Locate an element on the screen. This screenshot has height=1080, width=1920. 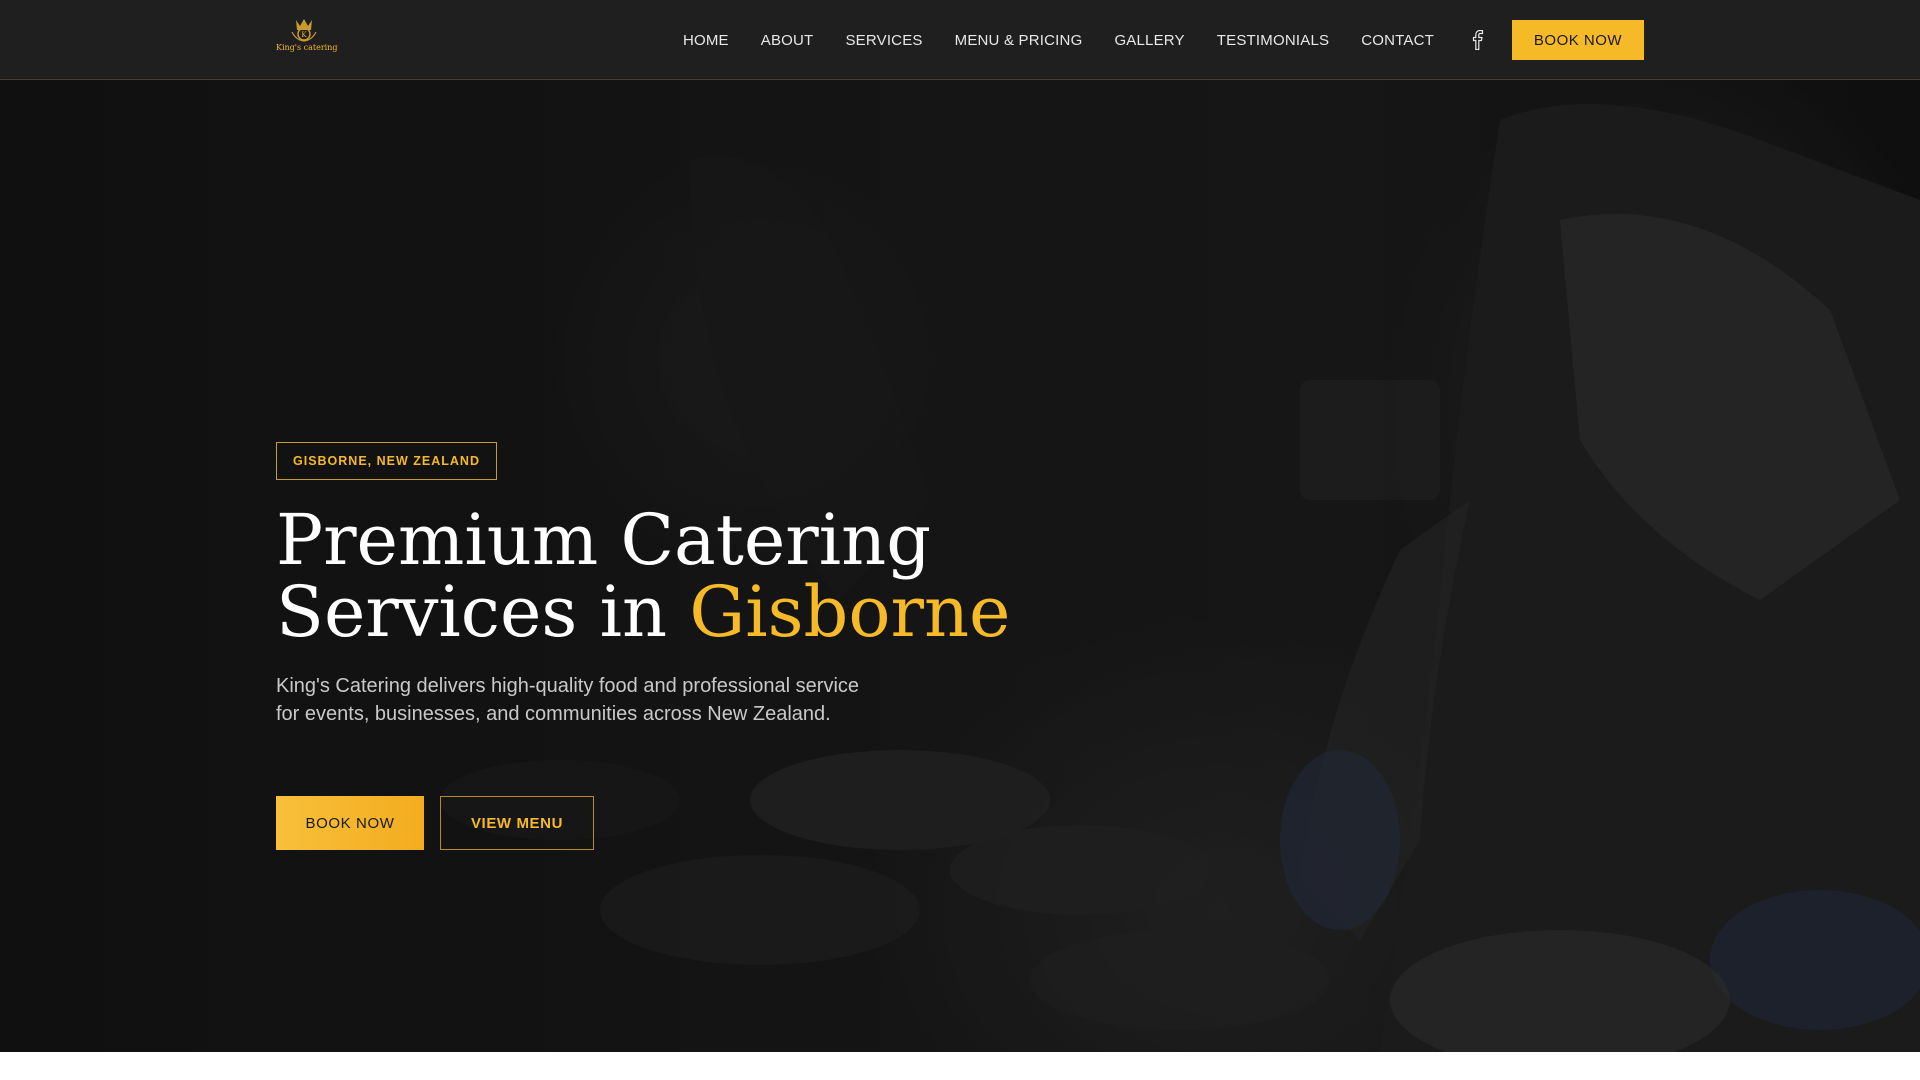
svg-text: K is located at coordinates (304, 35).